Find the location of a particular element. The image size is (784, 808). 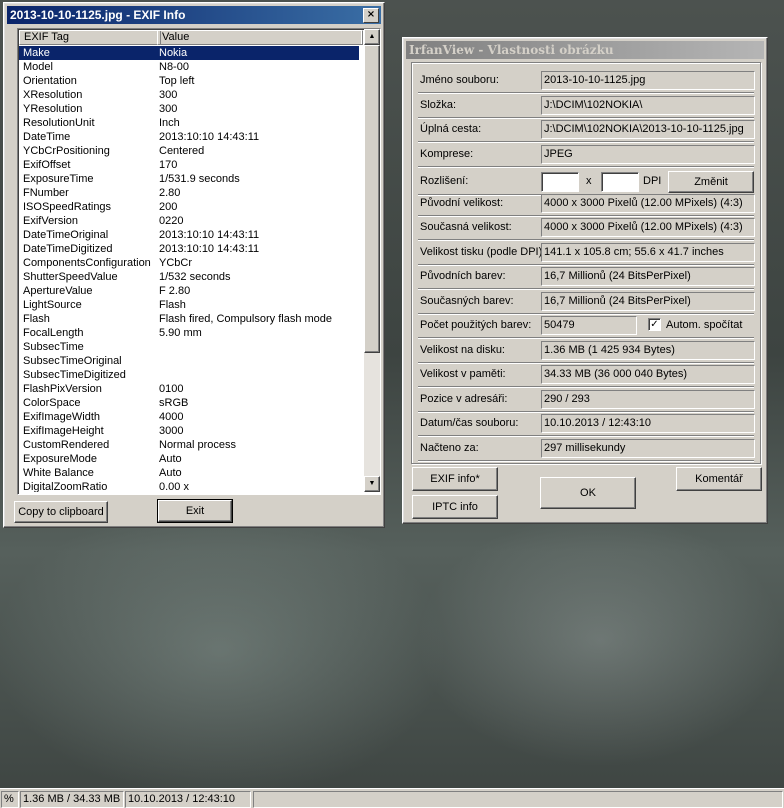

change-resolution-button: Změnit is located at coordinates (711, 182).